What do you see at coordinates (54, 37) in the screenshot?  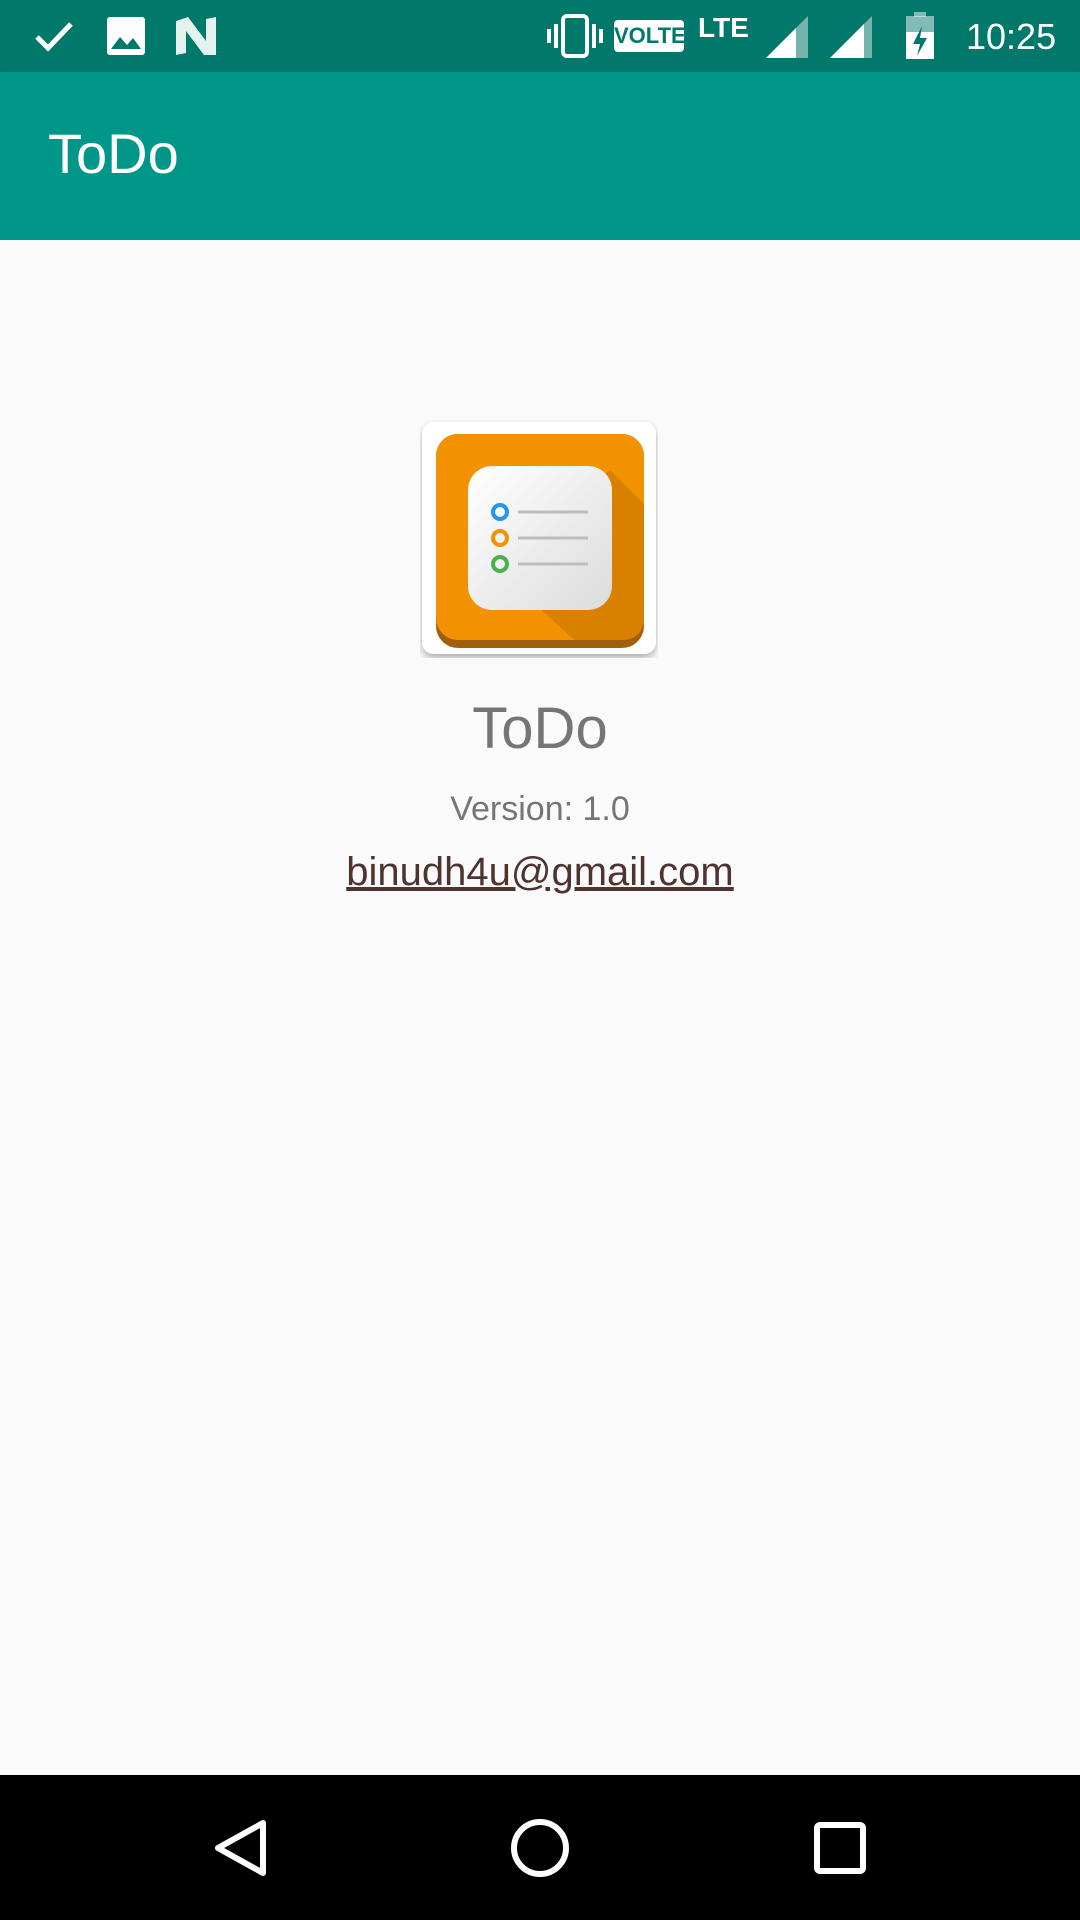 I see `check-icon` at bounding box center [54, 37].